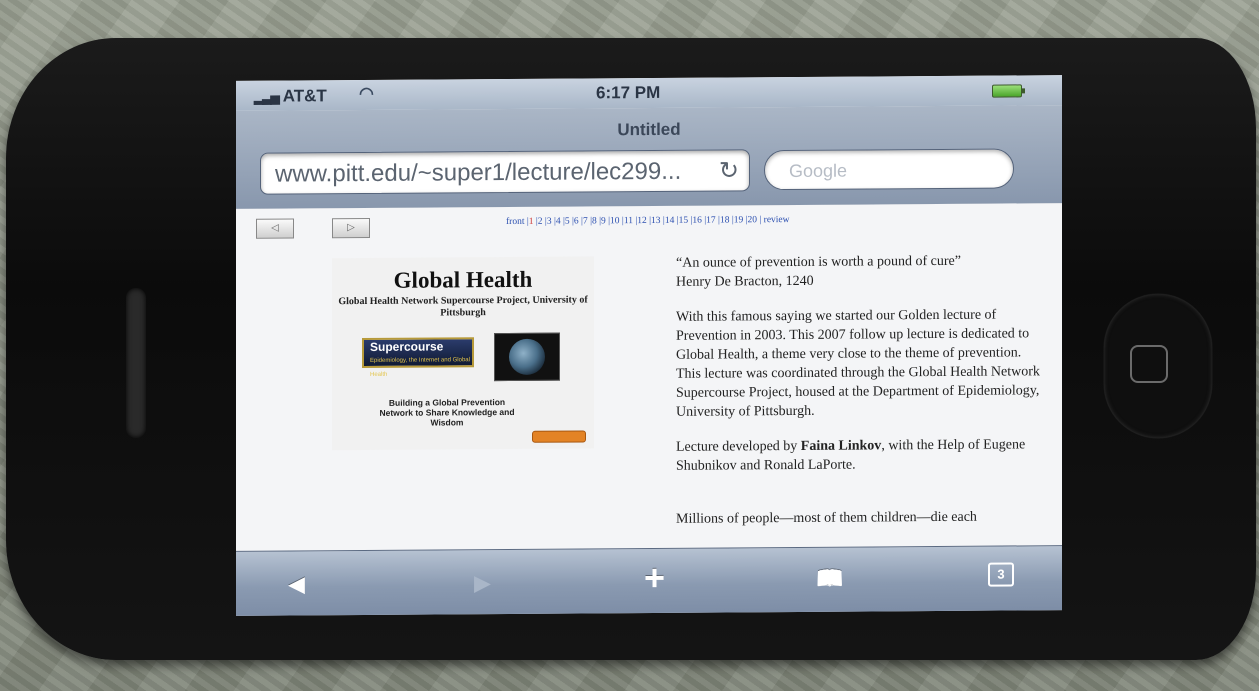 The image size is (1259, 691). Describe the element at coordinates (558, 222) in the screenshot. I see `slide-link-4: 4` at that location.